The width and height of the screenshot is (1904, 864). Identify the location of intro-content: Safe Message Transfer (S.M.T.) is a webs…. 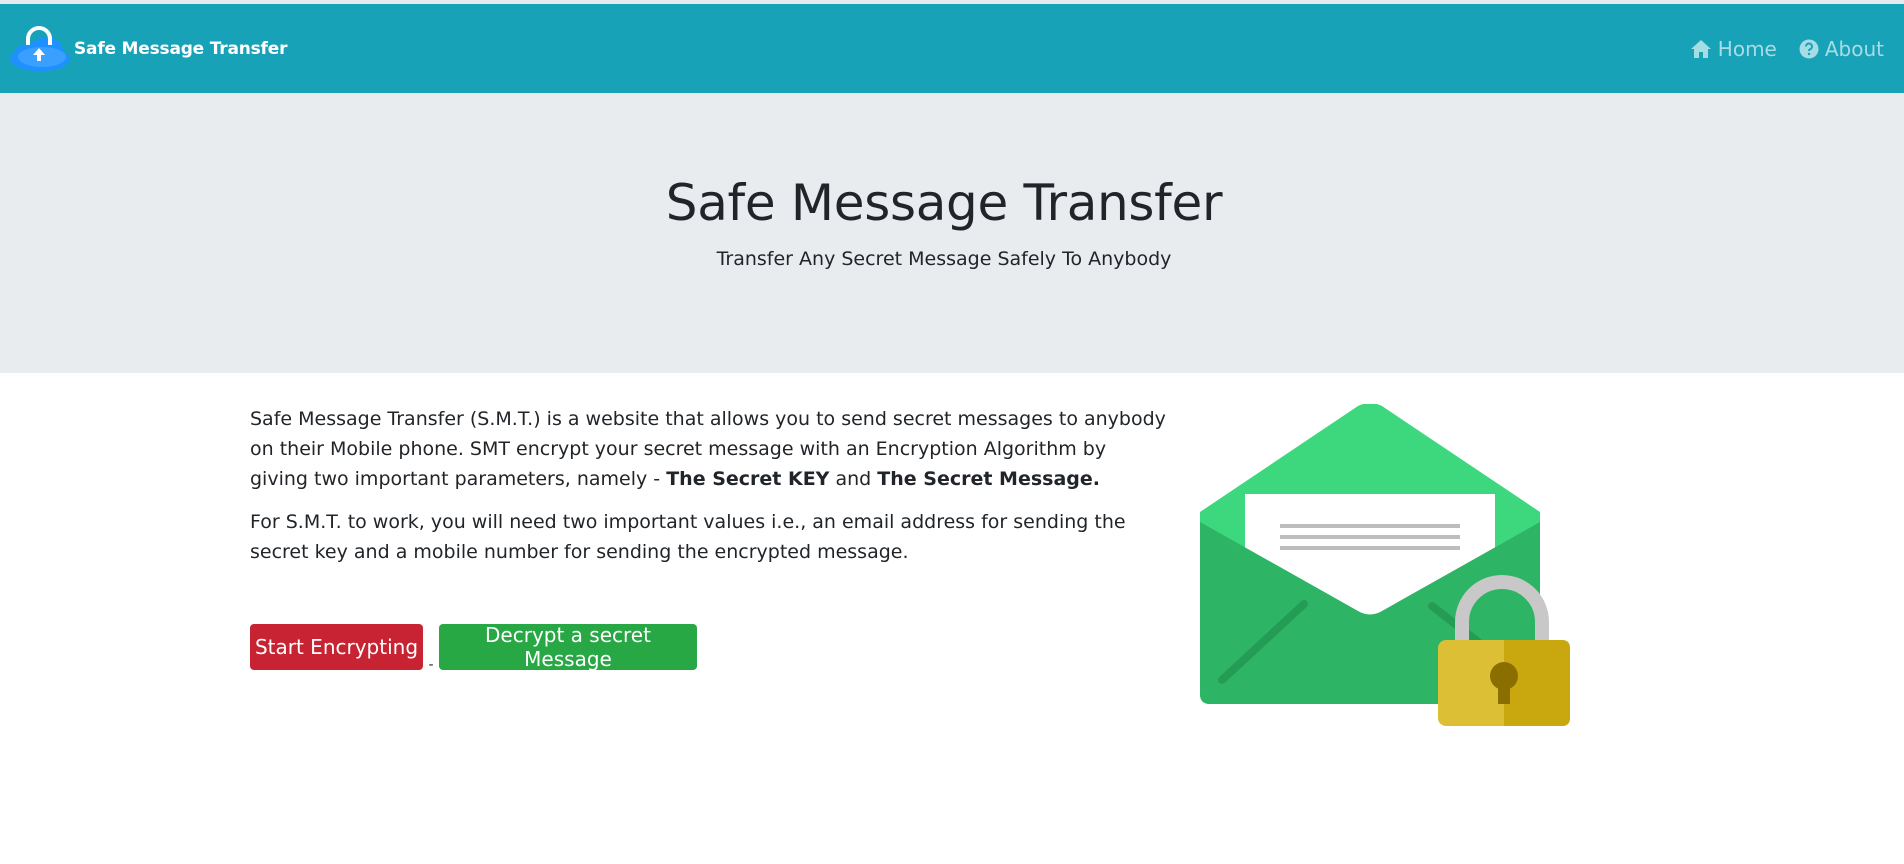
(710, 492).